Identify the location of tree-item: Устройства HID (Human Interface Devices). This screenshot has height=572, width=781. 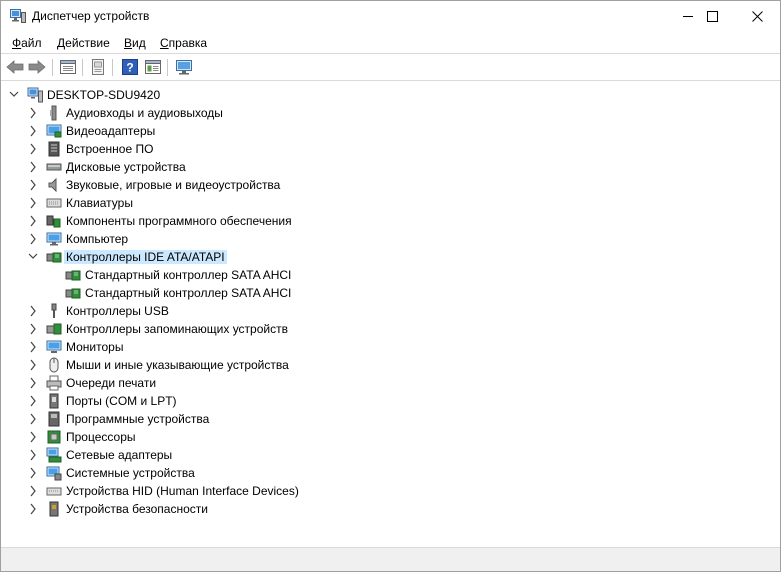
(390, 491).